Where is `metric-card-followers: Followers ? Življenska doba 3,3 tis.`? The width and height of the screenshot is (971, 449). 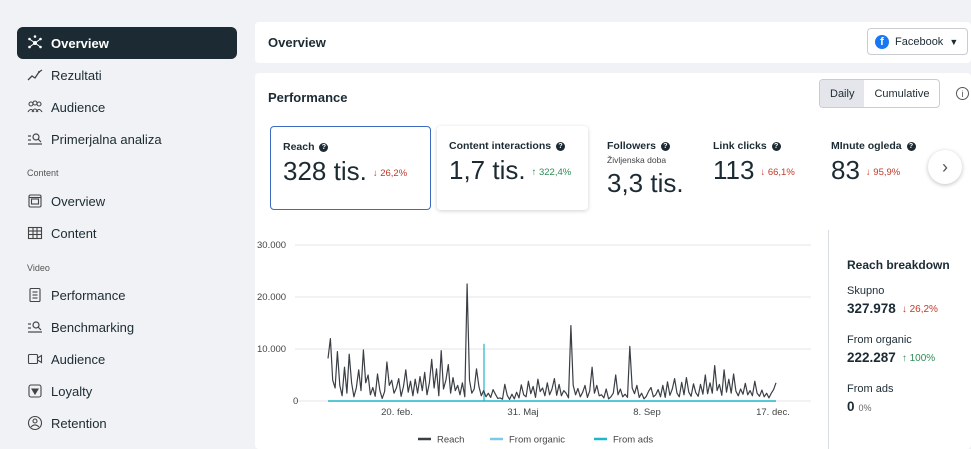 metric-card-followers: Followers ? Življenska doba 3,3 tis. is located at coordinates (645, 168).